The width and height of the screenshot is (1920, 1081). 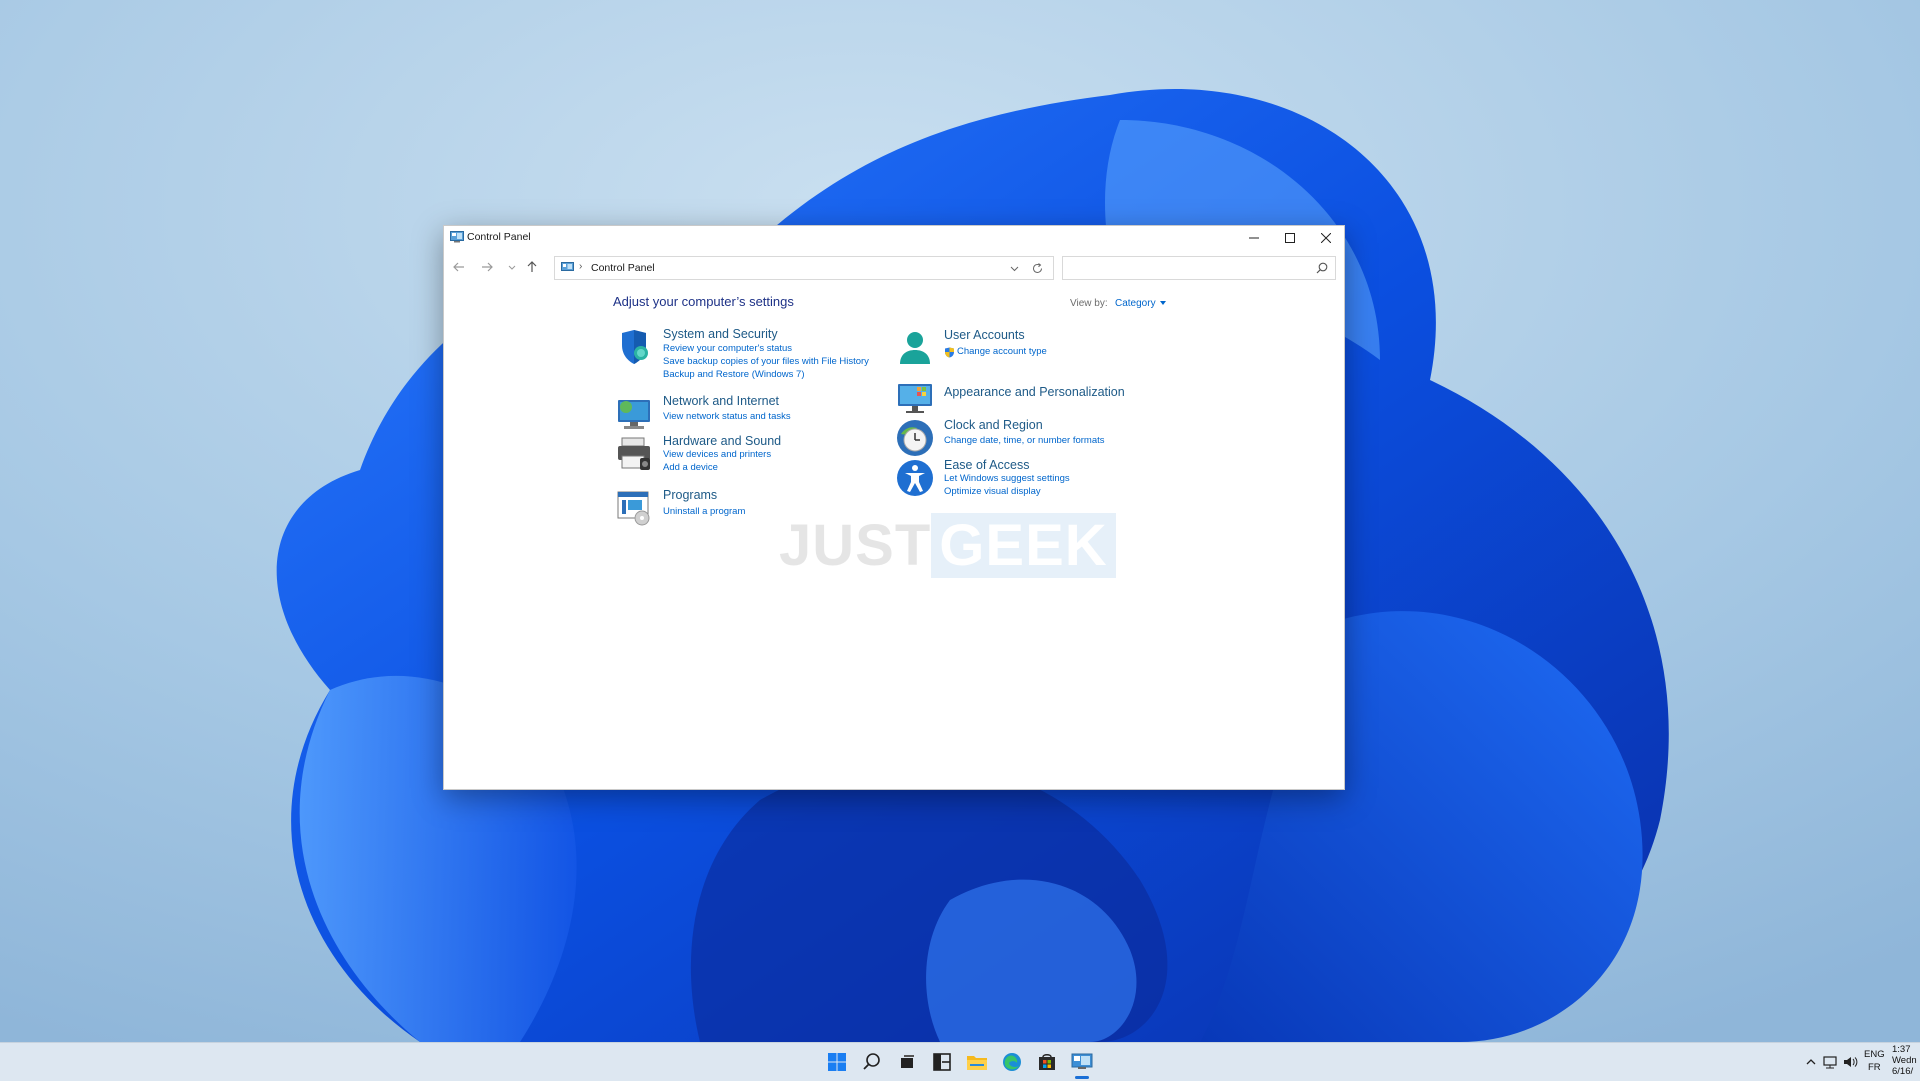 What do you see at coordinates (915, 348) in the screenshot?
I see `user-icon` at bounding box center [915, 348].